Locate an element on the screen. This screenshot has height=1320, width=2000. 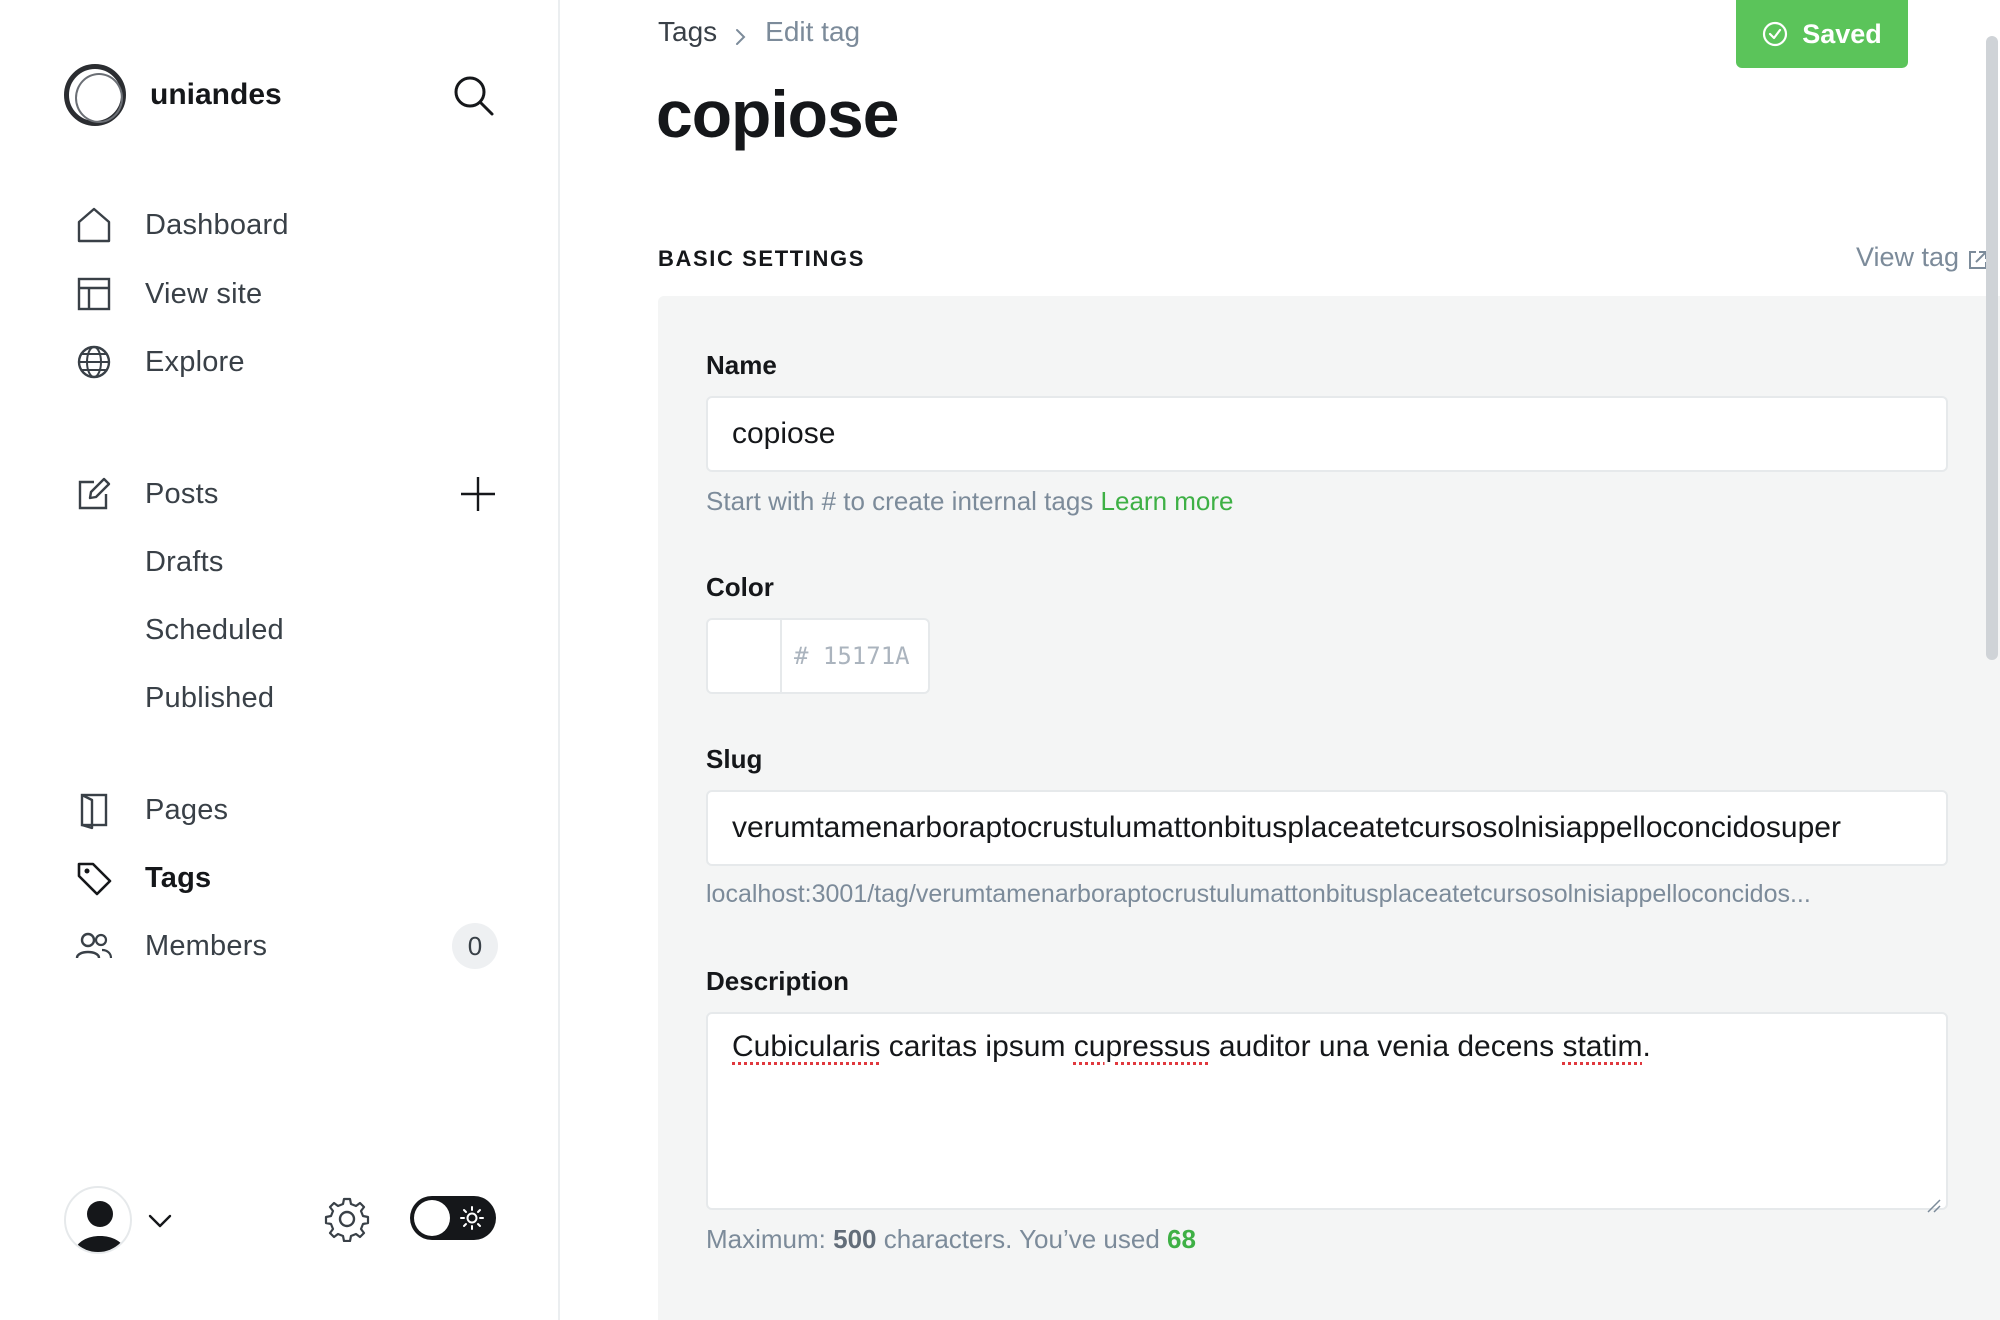
desc-text: auditor una venia decens is located at coordinates (1386, 1046).